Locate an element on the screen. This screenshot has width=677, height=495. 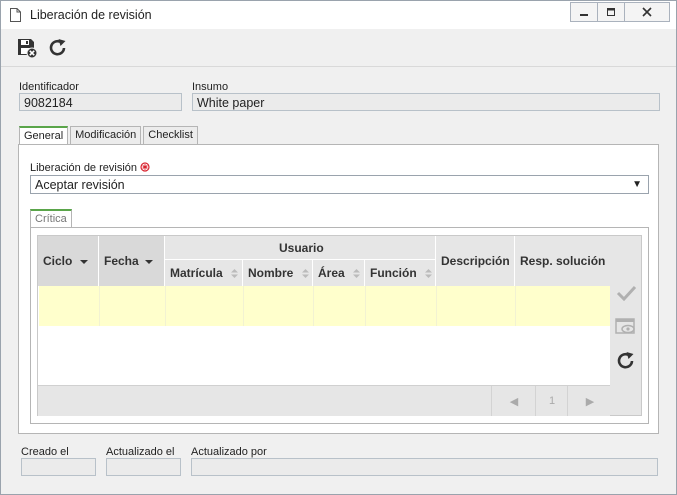
tab-bar: General Modificación Checklist is located at coordinates (109, 136).